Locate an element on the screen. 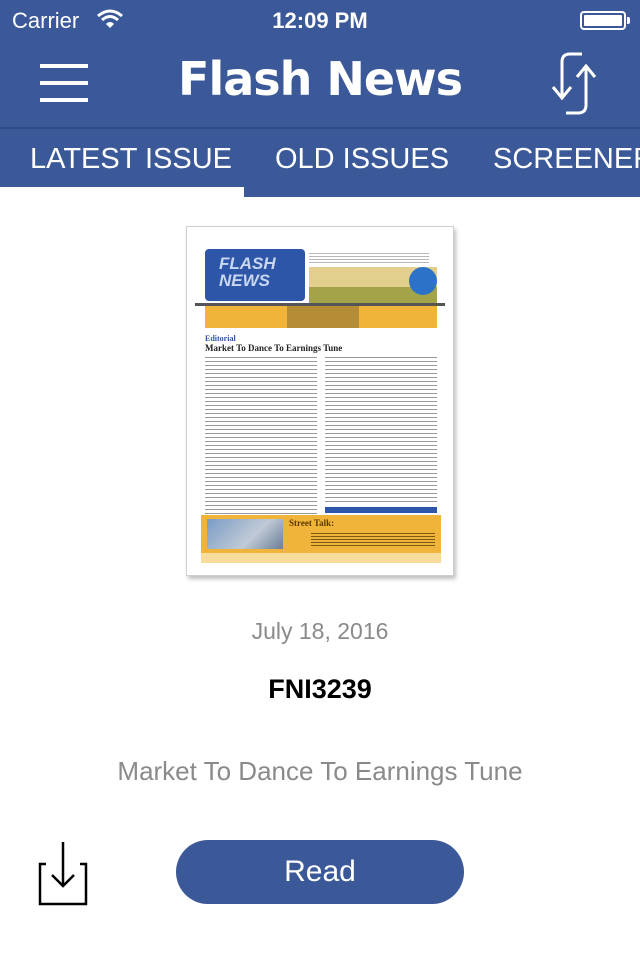  street-talk-label: Street Talk: is located at coordinates (312, 523).